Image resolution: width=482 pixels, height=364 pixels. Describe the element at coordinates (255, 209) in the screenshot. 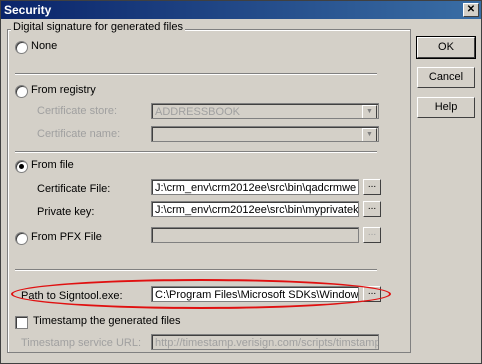

I see `private-key-input: J:\crm_env\crm2012ee\src\bin\myprivatek` at that location.